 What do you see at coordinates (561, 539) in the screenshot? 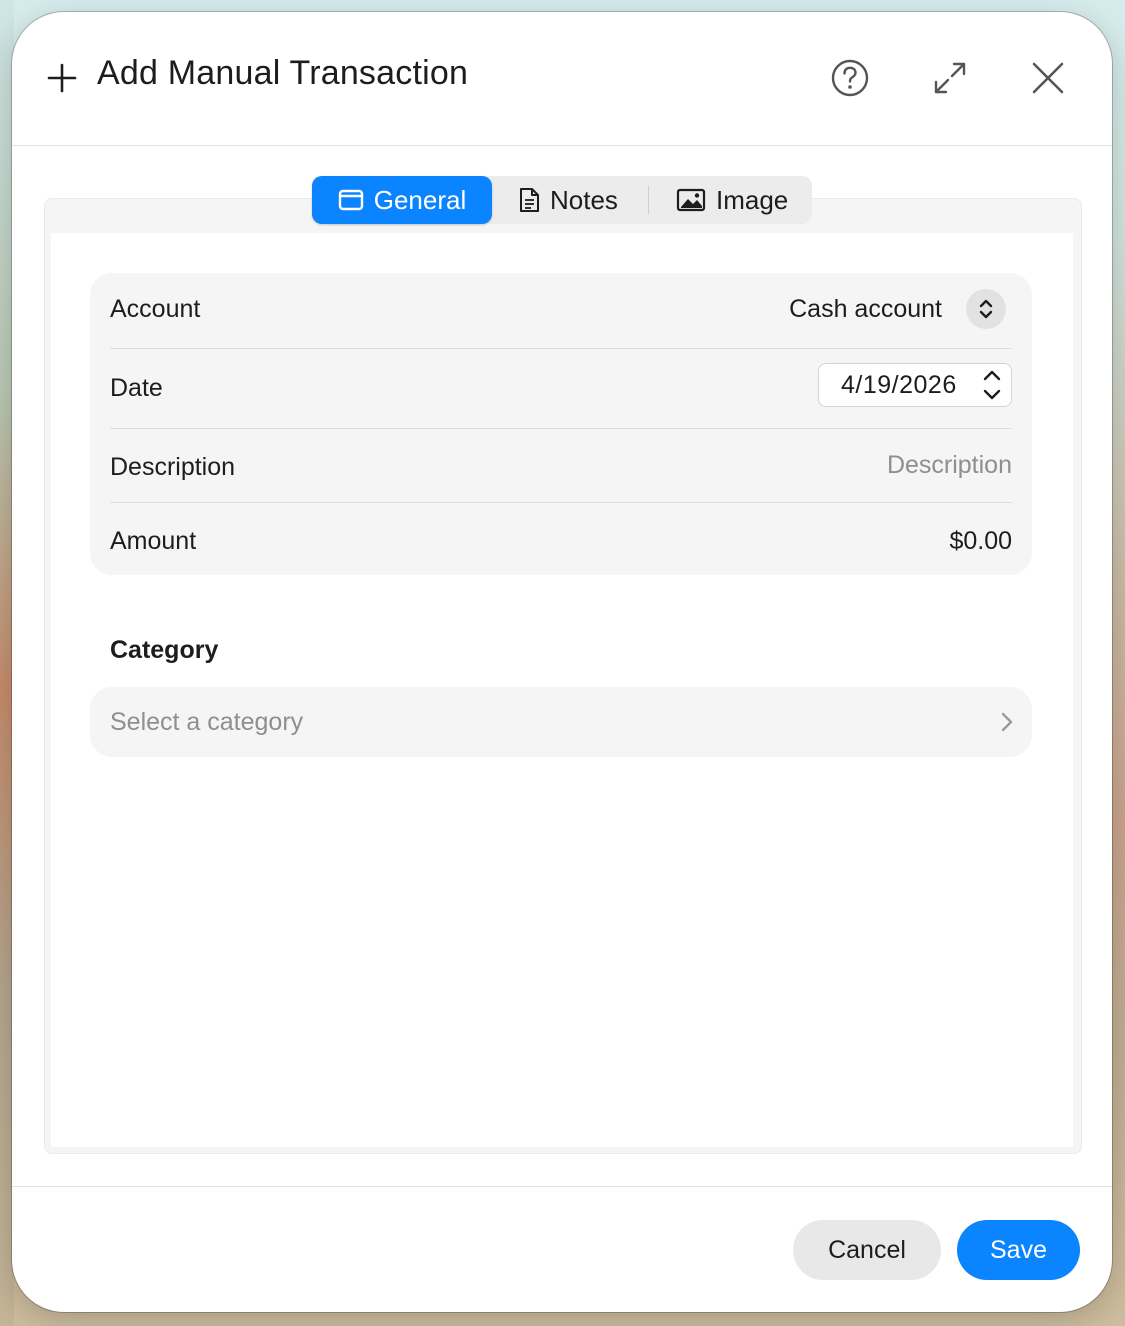
I see `amount-row: Amount $0.00` at bounding box center [561, 539].